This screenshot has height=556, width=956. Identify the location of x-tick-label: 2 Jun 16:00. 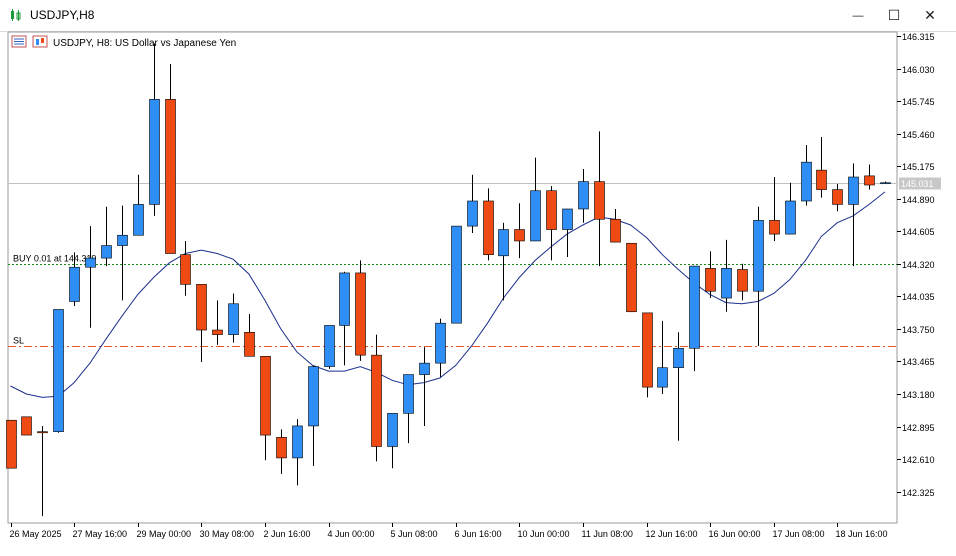
(287, 534).